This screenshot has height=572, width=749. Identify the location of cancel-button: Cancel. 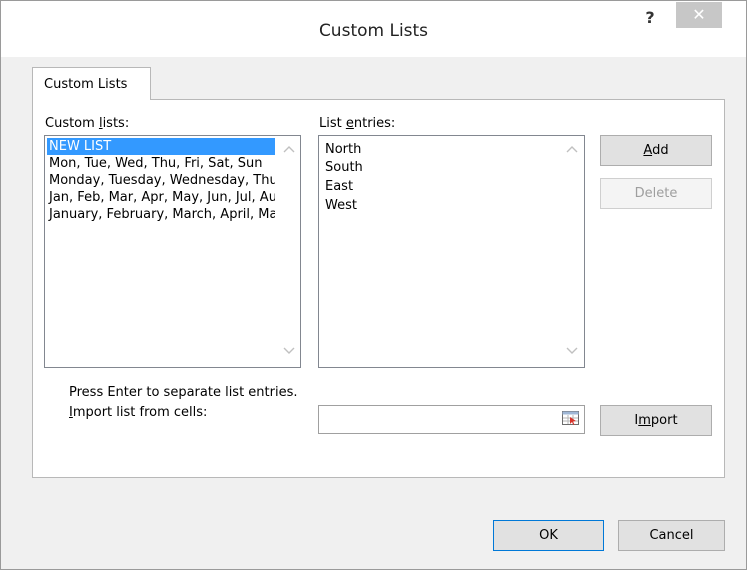
(671, 535).